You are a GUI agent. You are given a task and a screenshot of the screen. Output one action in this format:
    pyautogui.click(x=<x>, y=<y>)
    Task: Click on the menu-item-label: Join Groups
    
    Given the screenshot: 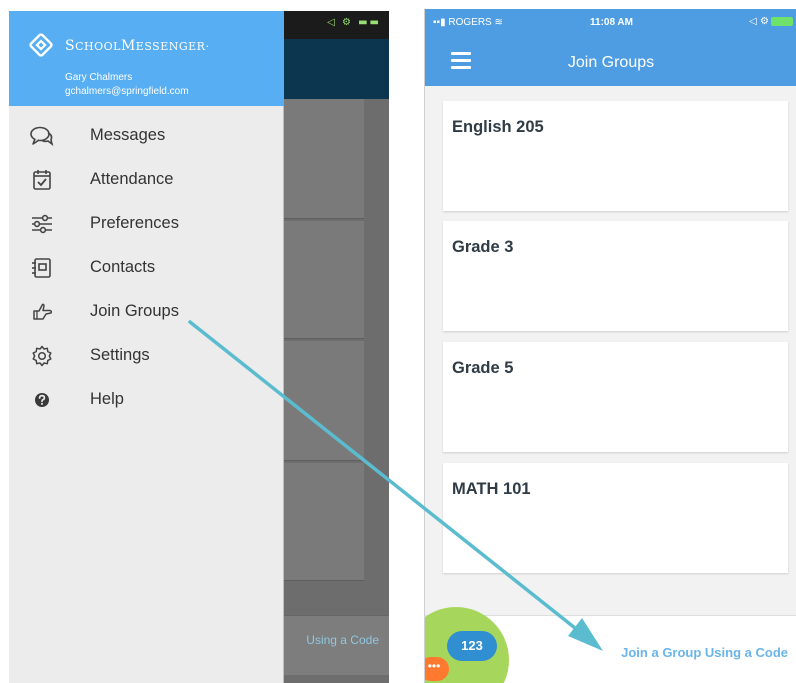 What is the action you would take?
    pyautogui.click(x=134, y=311)
    